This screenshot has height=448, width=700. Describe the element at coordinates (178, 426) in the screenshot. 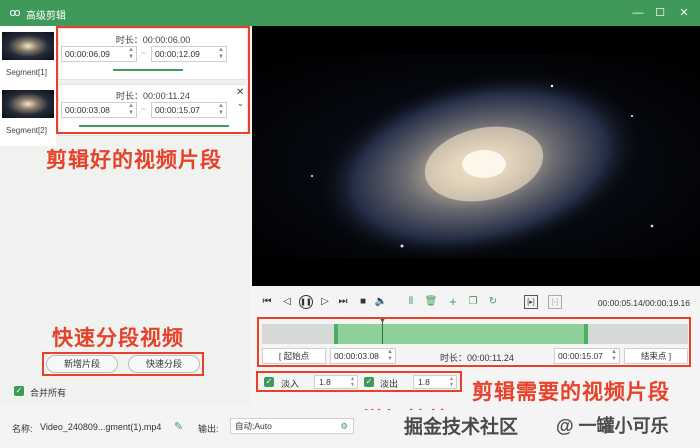

I see `edit-icon: ✎` at that location.